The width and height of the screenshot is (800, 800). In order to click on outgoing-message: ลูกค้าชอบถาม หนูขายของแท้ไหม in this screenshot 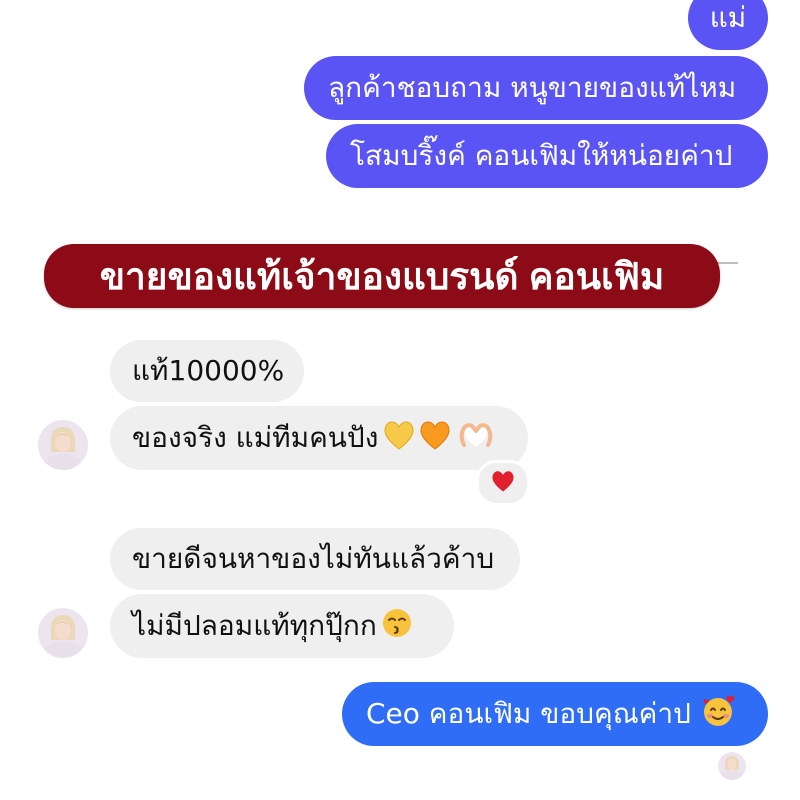, I will do `click(536, 88)`.